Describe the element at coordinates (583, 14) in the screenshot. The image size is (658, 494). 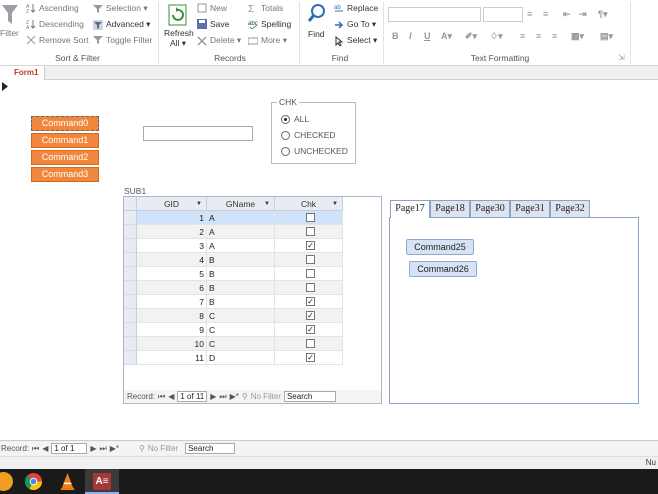
I see `indent-increase-icon: ⇥` at that location.